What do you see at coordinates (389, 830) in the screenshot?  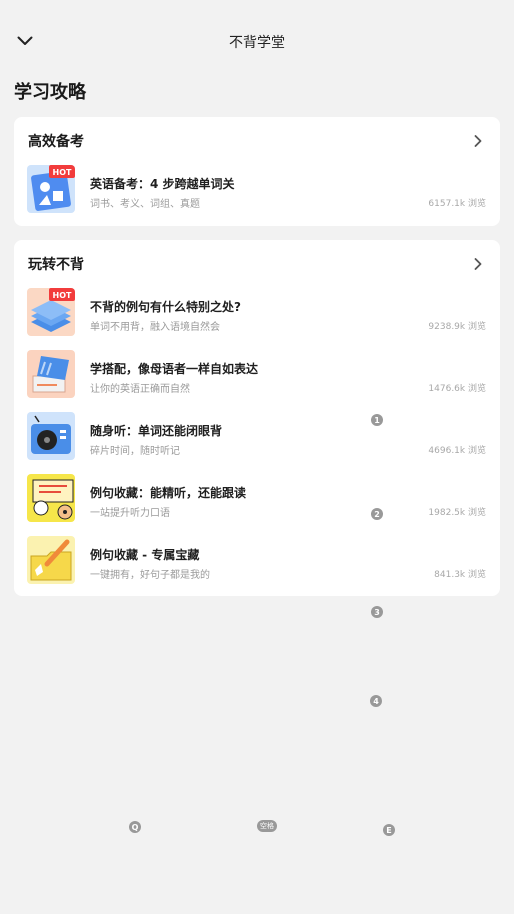 I see `marker-e: E` at bounding box center [389, 830].